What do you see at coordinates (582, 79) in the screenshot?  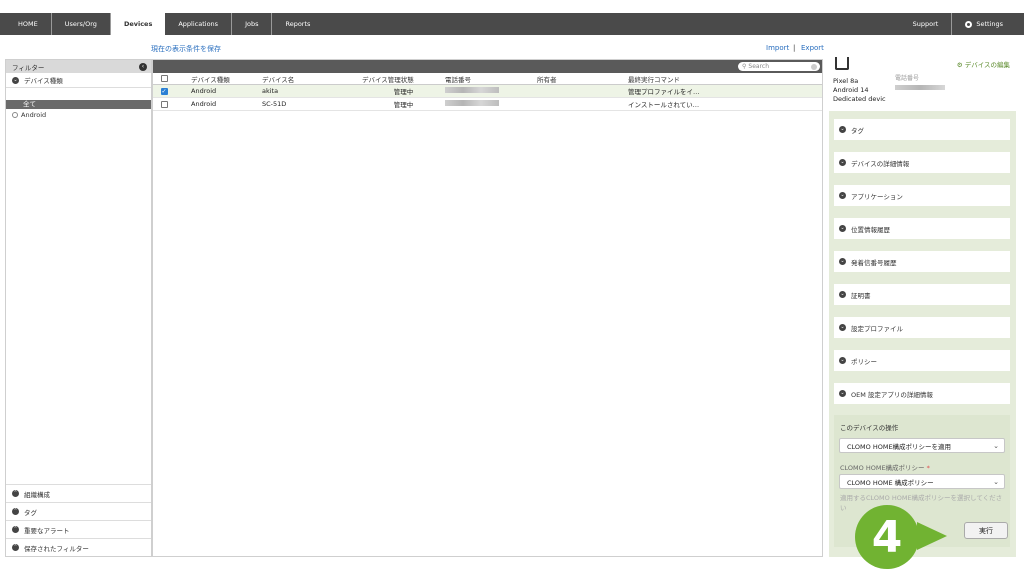 I see `col-owner: 所有者` at bounding box center [582, 79].